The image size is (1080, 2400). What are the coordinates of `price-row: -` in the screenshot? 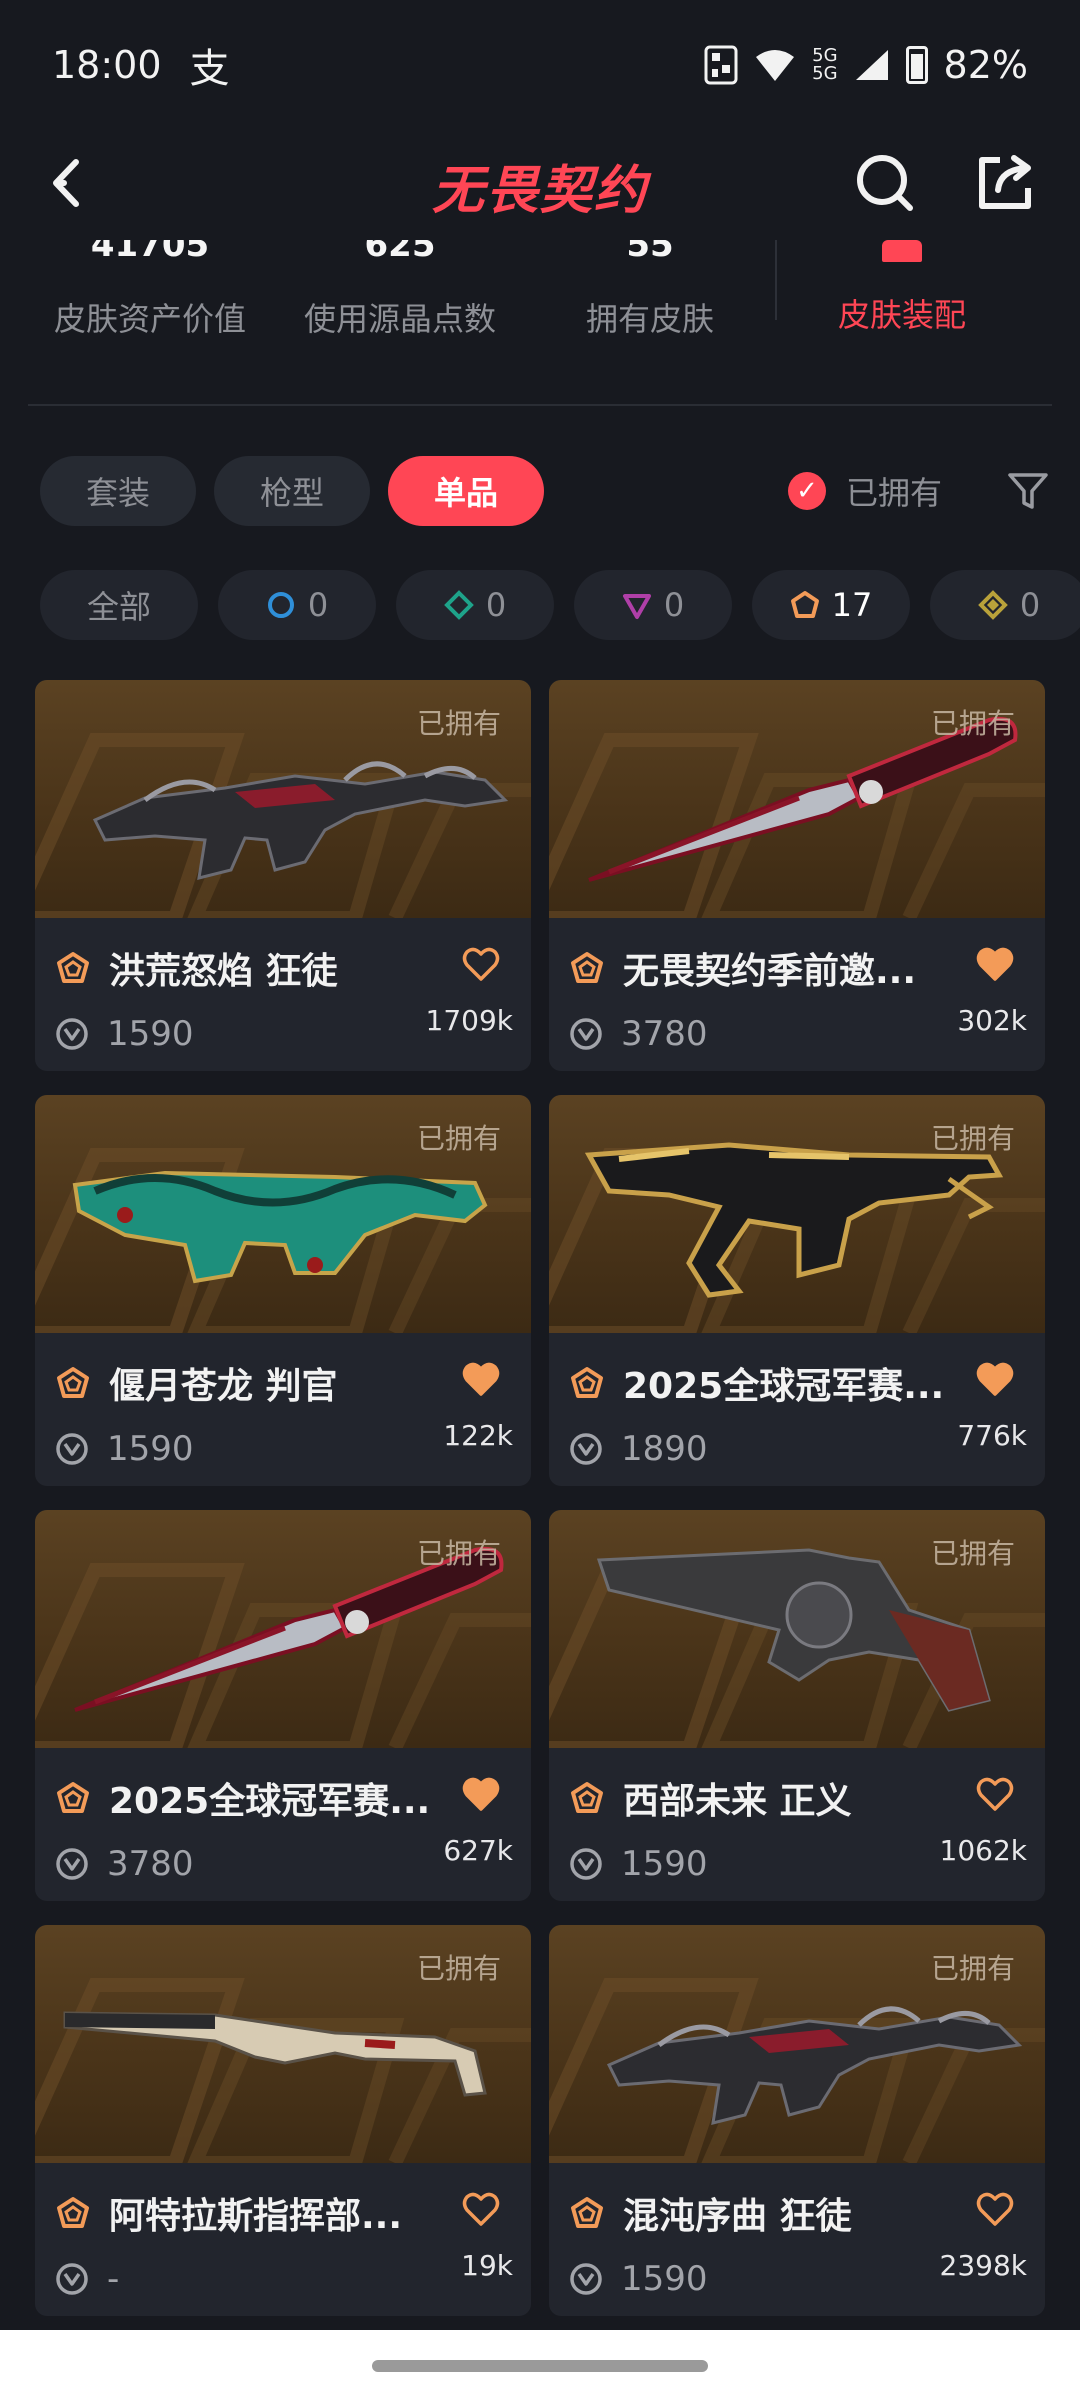 It's located at (283, 2279).